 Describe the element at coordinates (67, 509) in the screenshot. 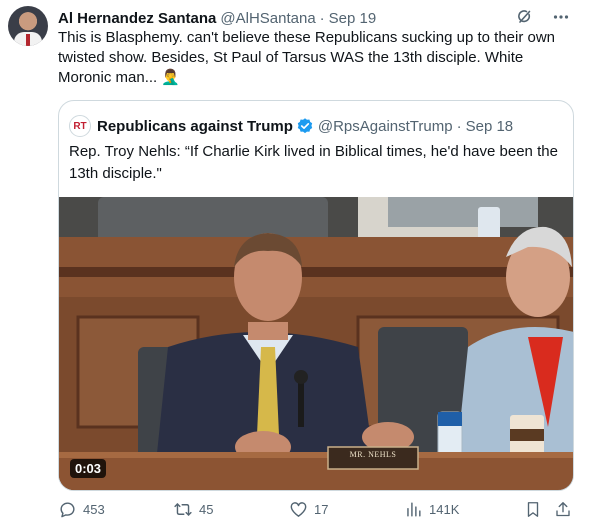

I see `reply-icon` at that location.